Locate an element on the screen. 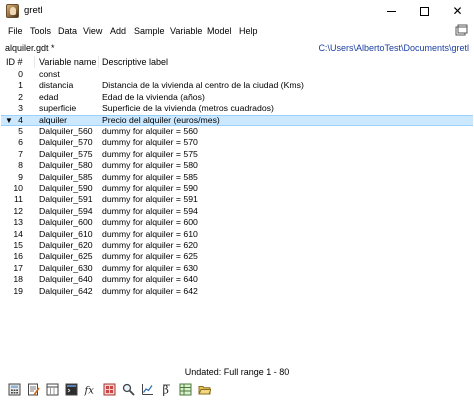  cell-variable-name: Dalquiler_575 is located at coordinates (66, 153).